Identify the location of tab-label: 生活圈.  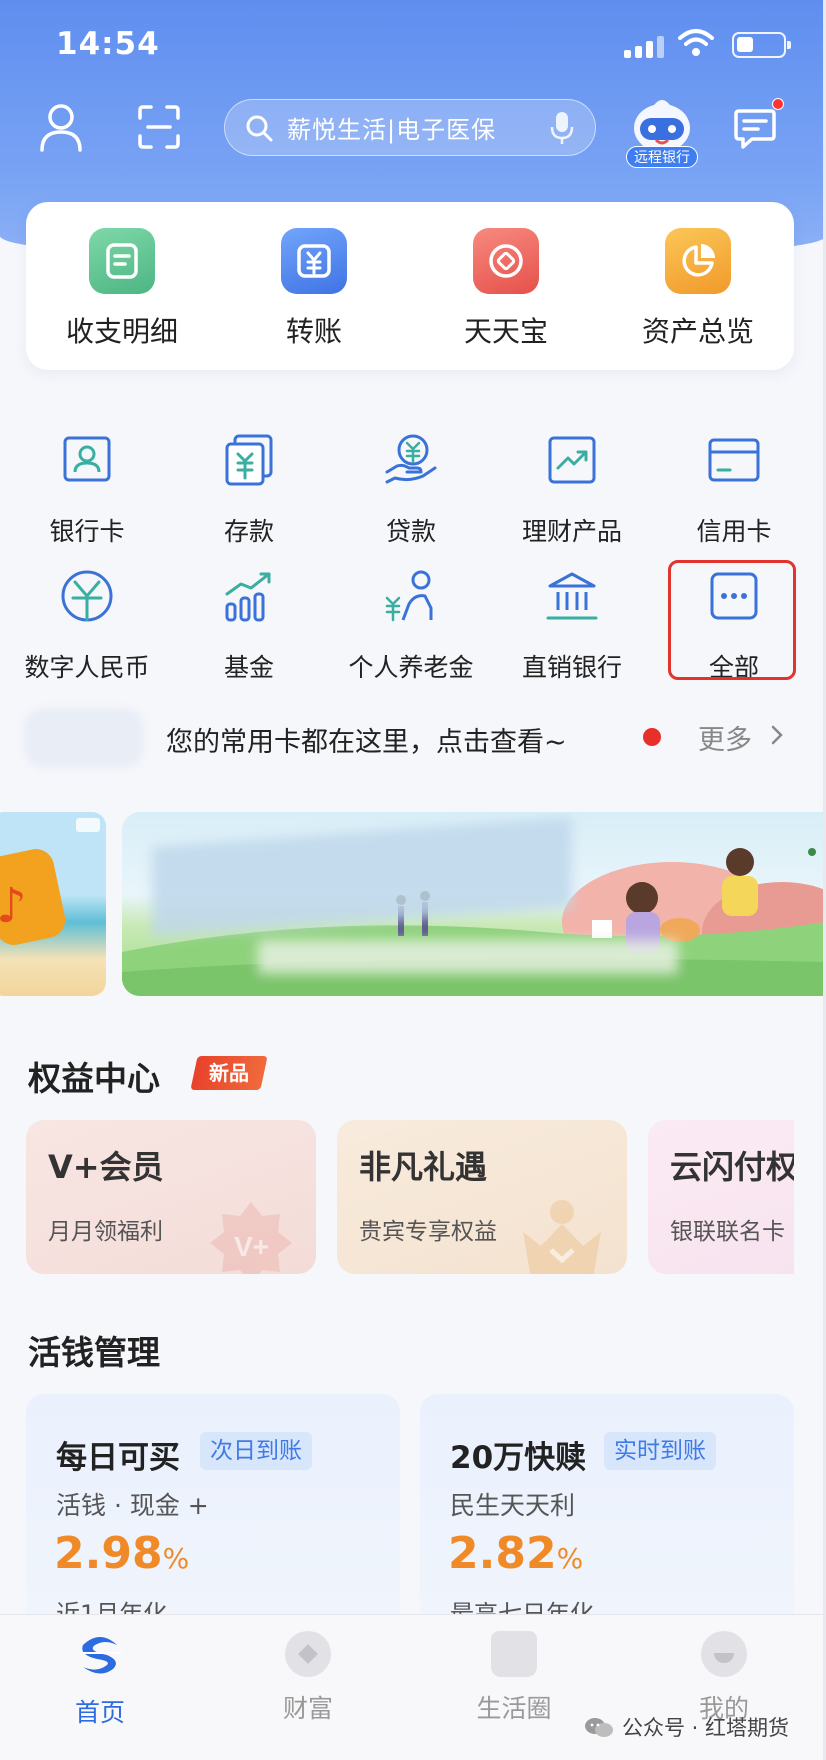
(514, 1708).